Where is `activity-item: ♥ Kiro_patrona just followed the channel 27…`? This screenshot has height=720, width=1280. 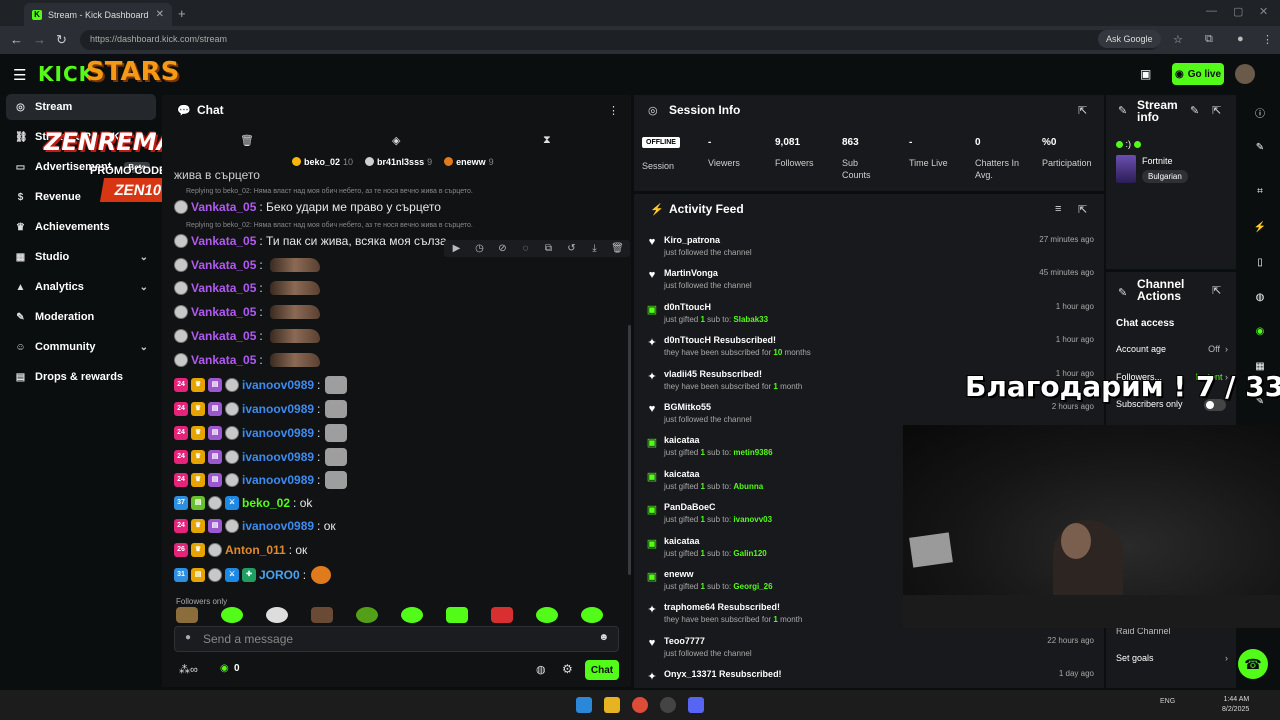
activity-item: ♥ Kiro_patrona just followed the channel 27… is located at coordinates (868, 248).